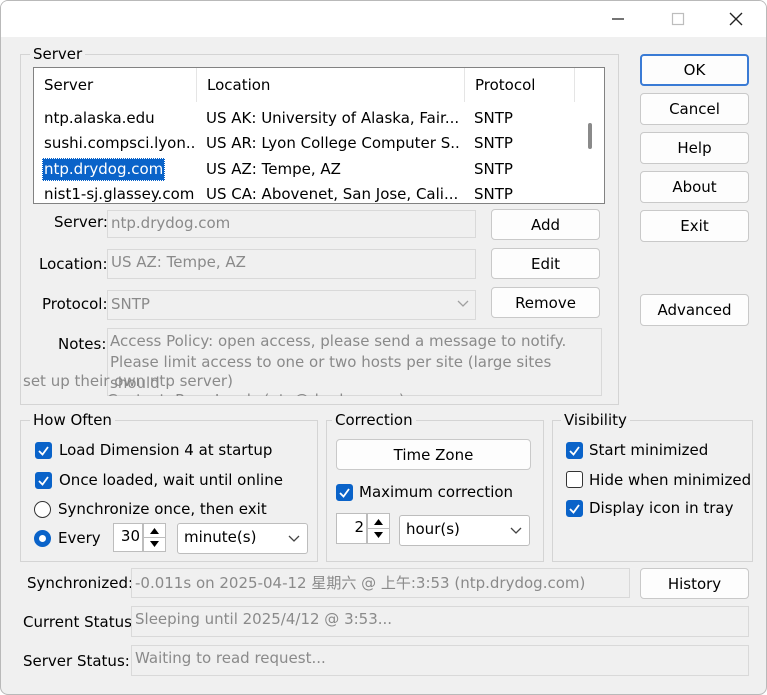 The image size is (767, 695). I want to click on every-unit-dropdown: minute(s), so click(242, 538).